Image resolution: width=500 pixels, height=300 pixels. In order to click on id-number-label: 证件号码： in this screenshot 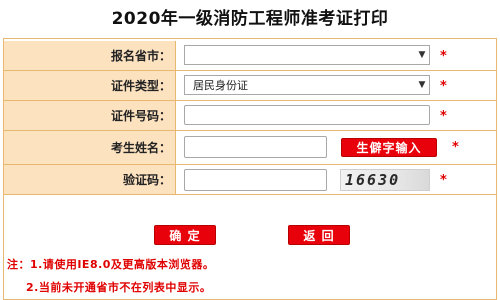, I will do `click(90, 115)`.